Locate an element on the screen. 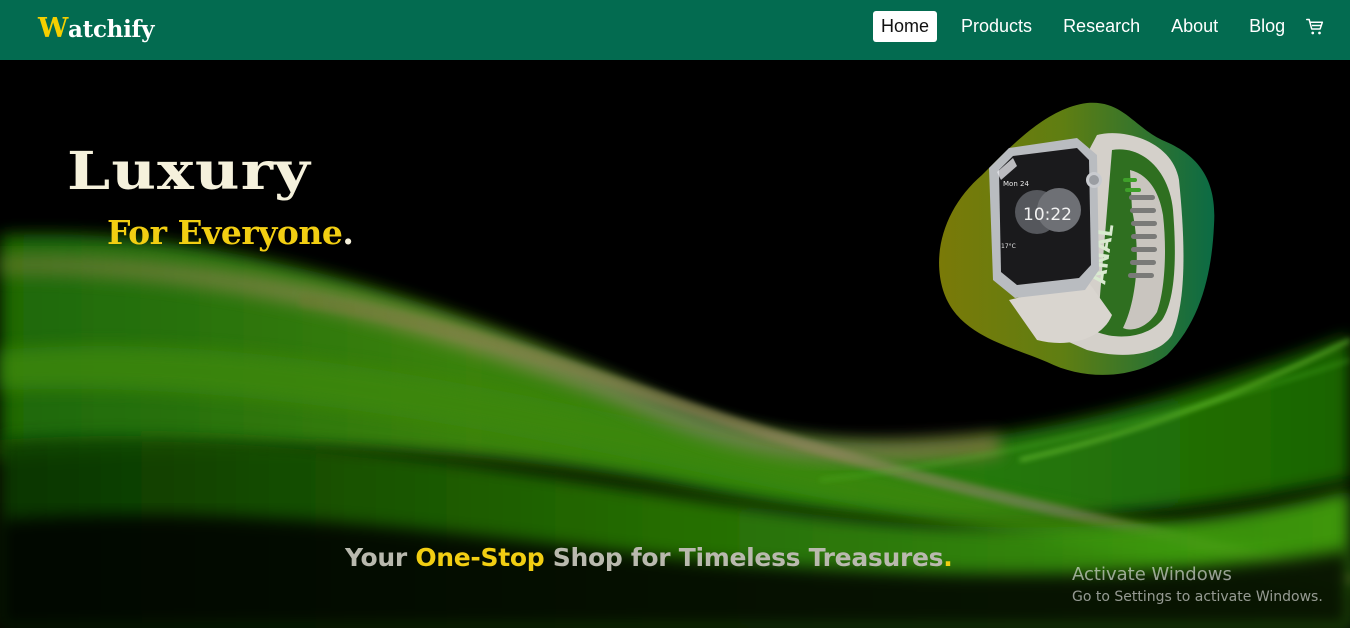  shopping-cart-icon is located at coordinates (1315, 27).